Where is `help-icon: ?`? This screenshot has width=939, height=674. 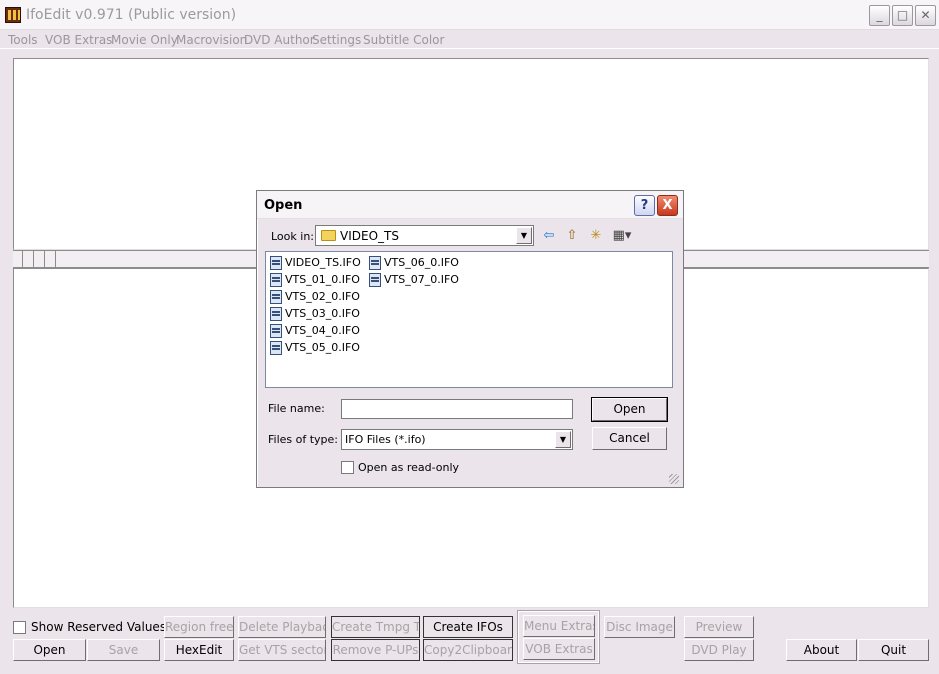
help-icon: ? is located at coordinates (644, 205).